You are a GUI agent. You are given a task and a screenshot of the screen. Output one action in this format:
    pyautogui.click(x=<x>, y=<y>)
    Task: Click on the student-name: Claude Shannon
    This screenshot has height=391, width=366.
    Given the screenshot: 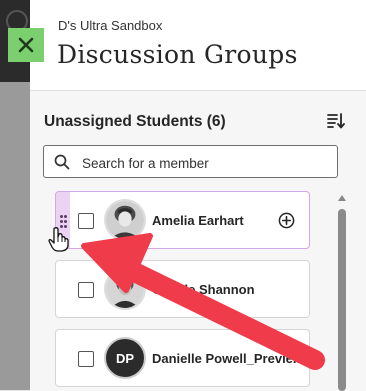 What is the action you would take?
    pyautogui.click(x=203, y=289)
    